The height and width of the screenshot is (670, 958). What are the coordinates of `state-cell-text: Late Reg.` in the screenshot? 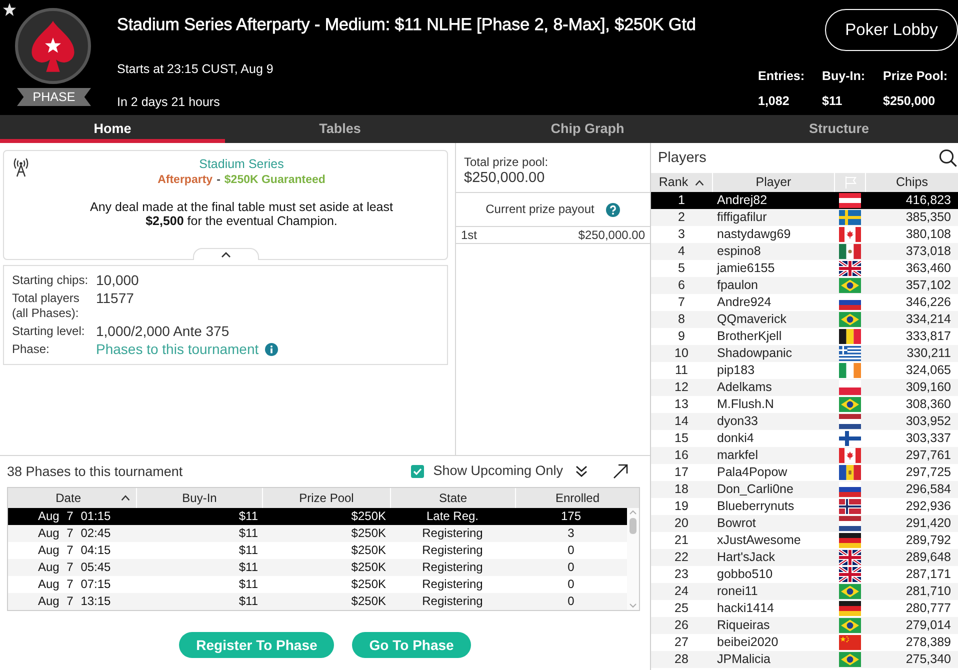 It's located at (452, 516).